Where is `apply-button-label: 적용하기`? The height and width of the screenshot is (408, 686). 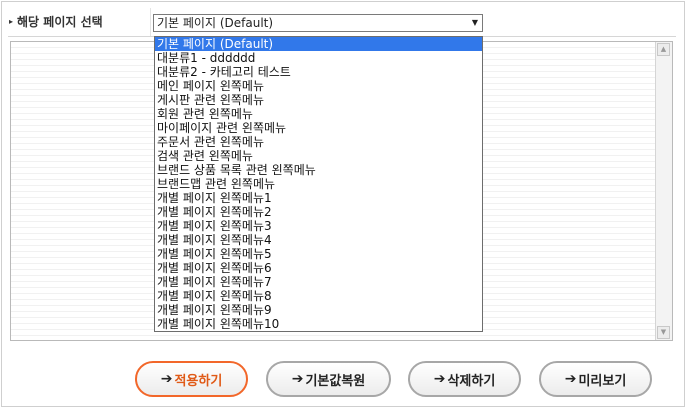 apply-button-label: 적용하기 is located at coordinates (198, 381).